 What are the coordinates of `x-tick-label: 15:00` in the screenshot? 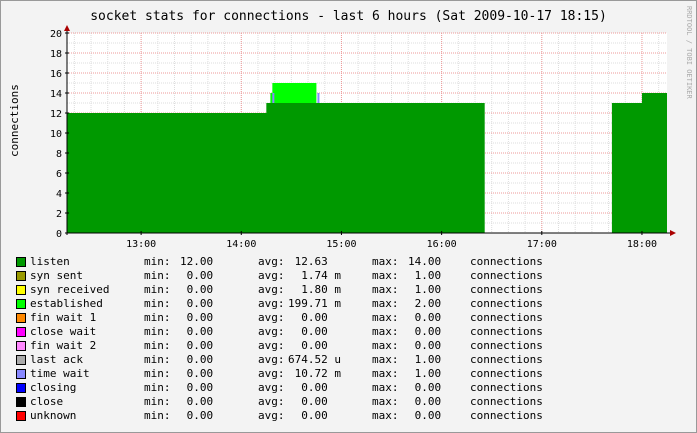 It's located at (341, 244).